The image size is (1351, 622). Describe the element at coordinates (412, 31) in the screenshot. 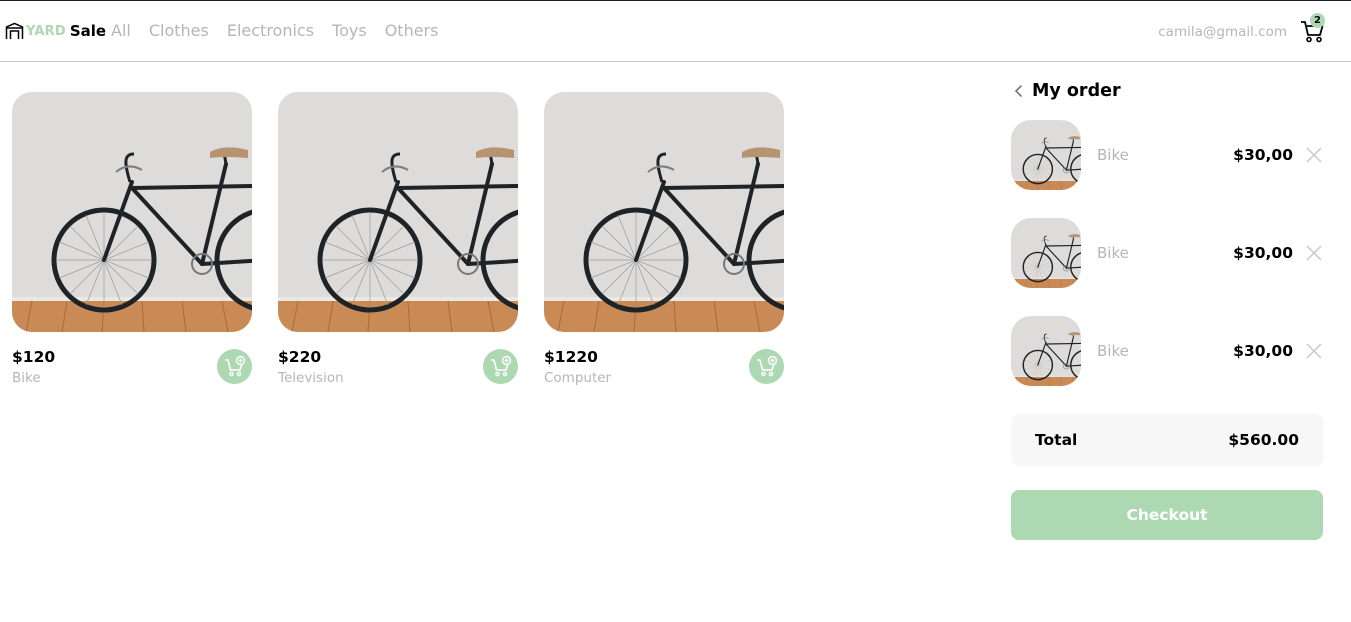

I see `nav-item-others: Others` at that location.